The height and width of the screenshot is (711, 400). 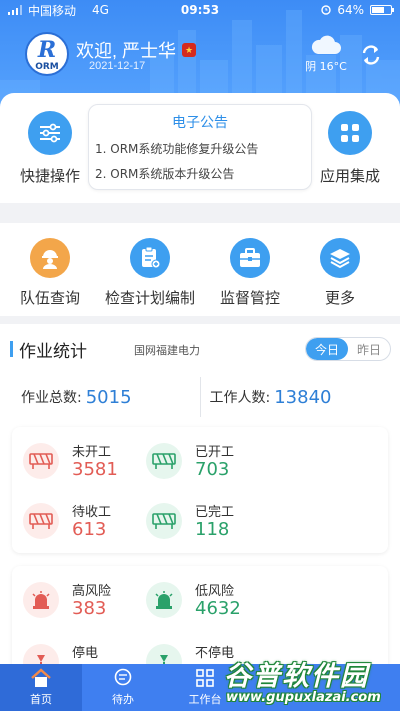 What do you see at coordinates (85, 653) in the screenshot?
I see `risk-name: 停电` at bounding box center [85, 653].